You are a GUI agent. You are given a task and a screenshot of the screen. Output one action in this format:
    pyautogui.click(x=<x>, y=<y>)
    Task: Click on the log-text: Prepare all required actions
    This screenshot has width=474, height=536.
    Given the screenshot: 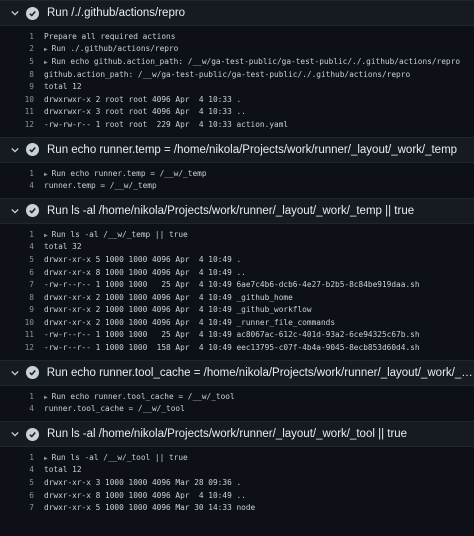 What is the action you would take?
    pyautogui.click(x=110, y=36)
    